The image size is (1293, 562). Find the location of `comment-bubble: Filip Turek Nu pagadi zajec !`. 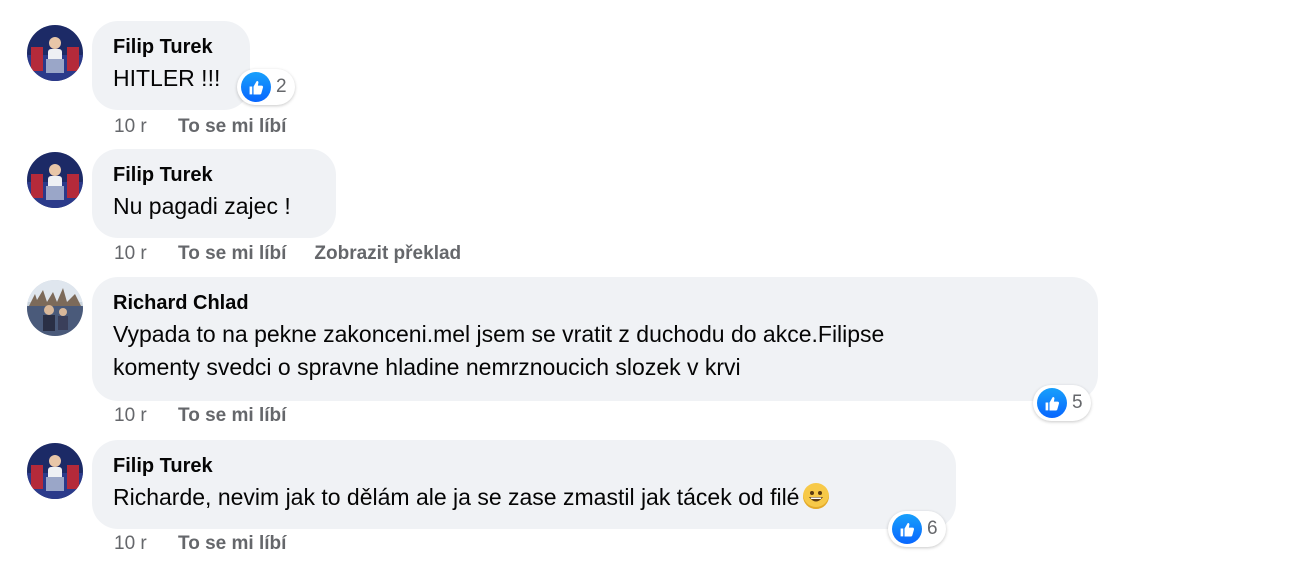

comment-bubble: Filip Turek Nu pagadi zajec ! is located at coordinates (214, 193).